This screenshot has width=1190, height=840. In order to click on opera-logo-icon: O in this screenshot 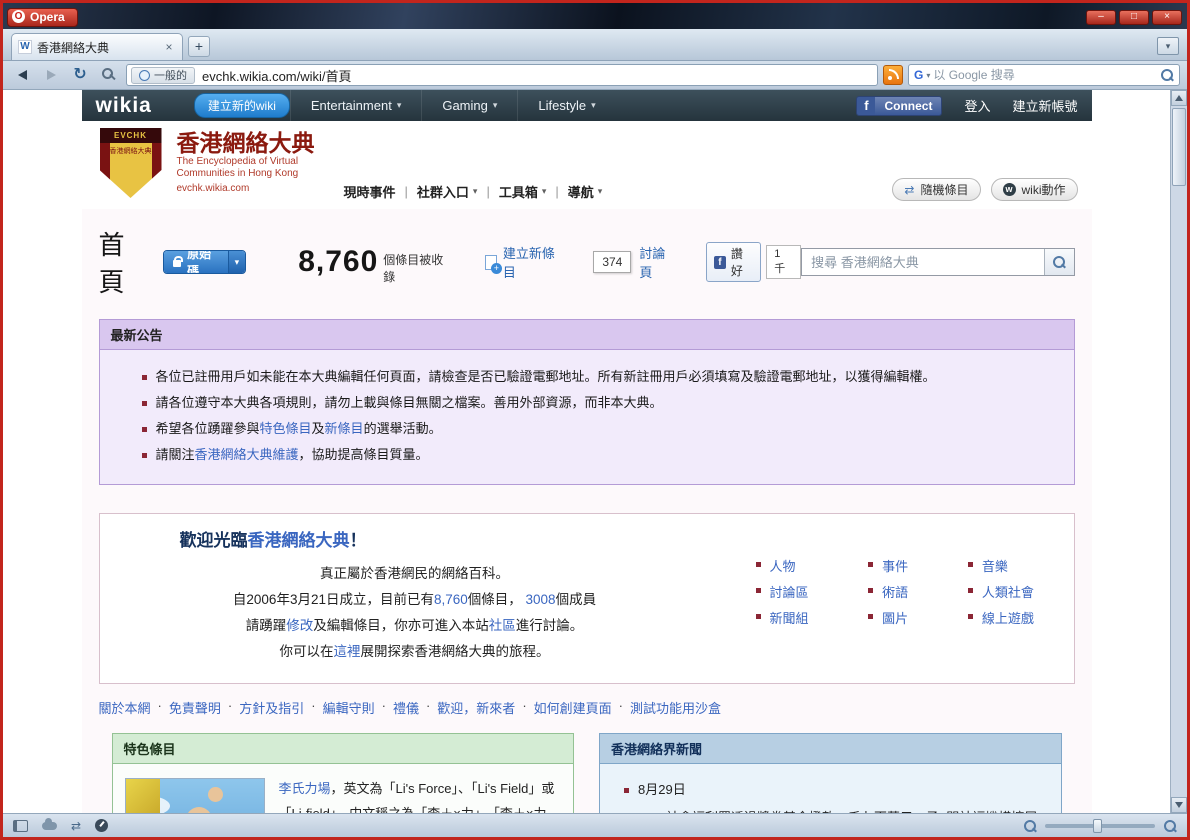, I will do `click(18, 16)`.